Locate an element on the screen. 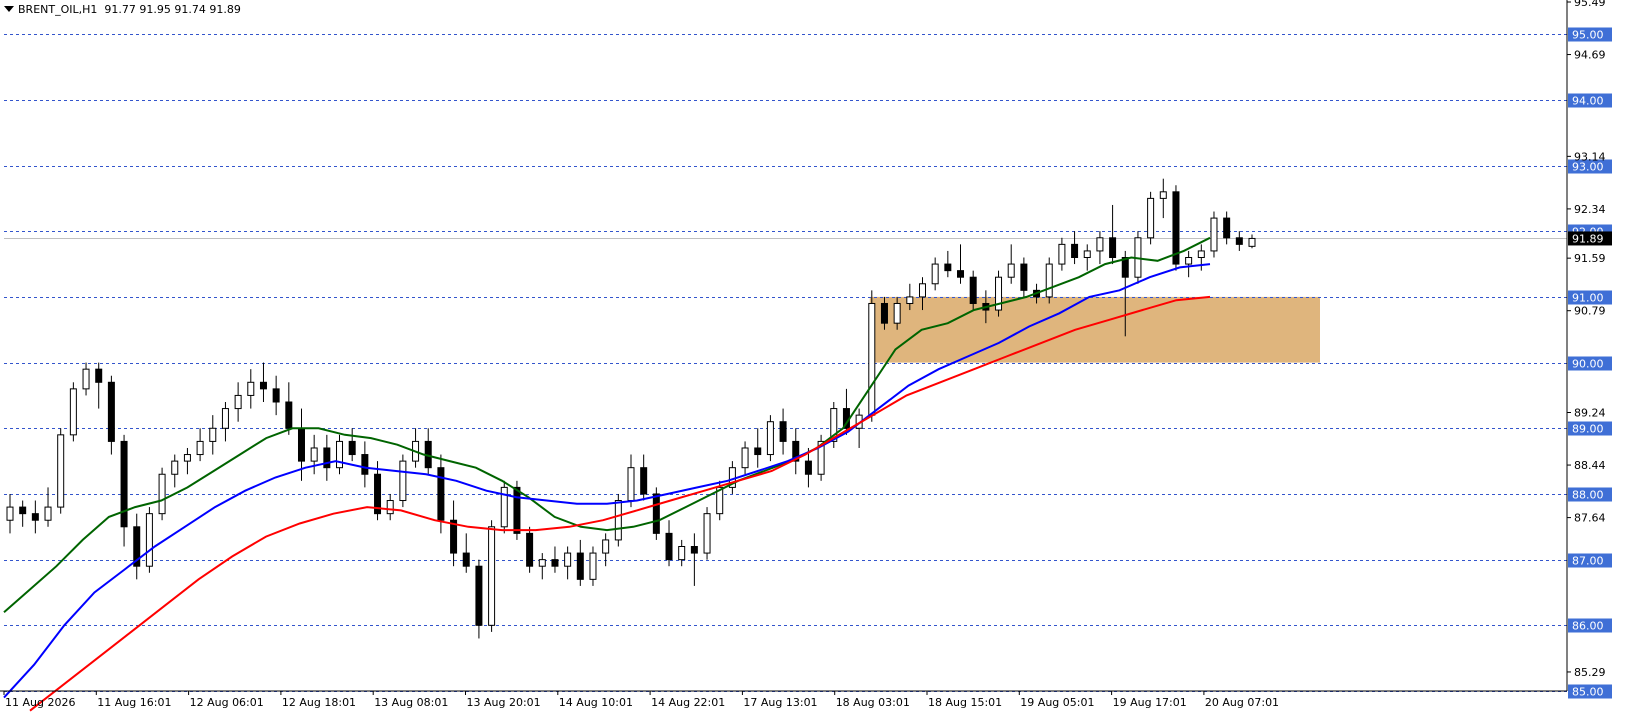 Image resolution: width=1626 pixels, height=718 pixels. level-label: 86.00 is located at coordinates (1588, 626).